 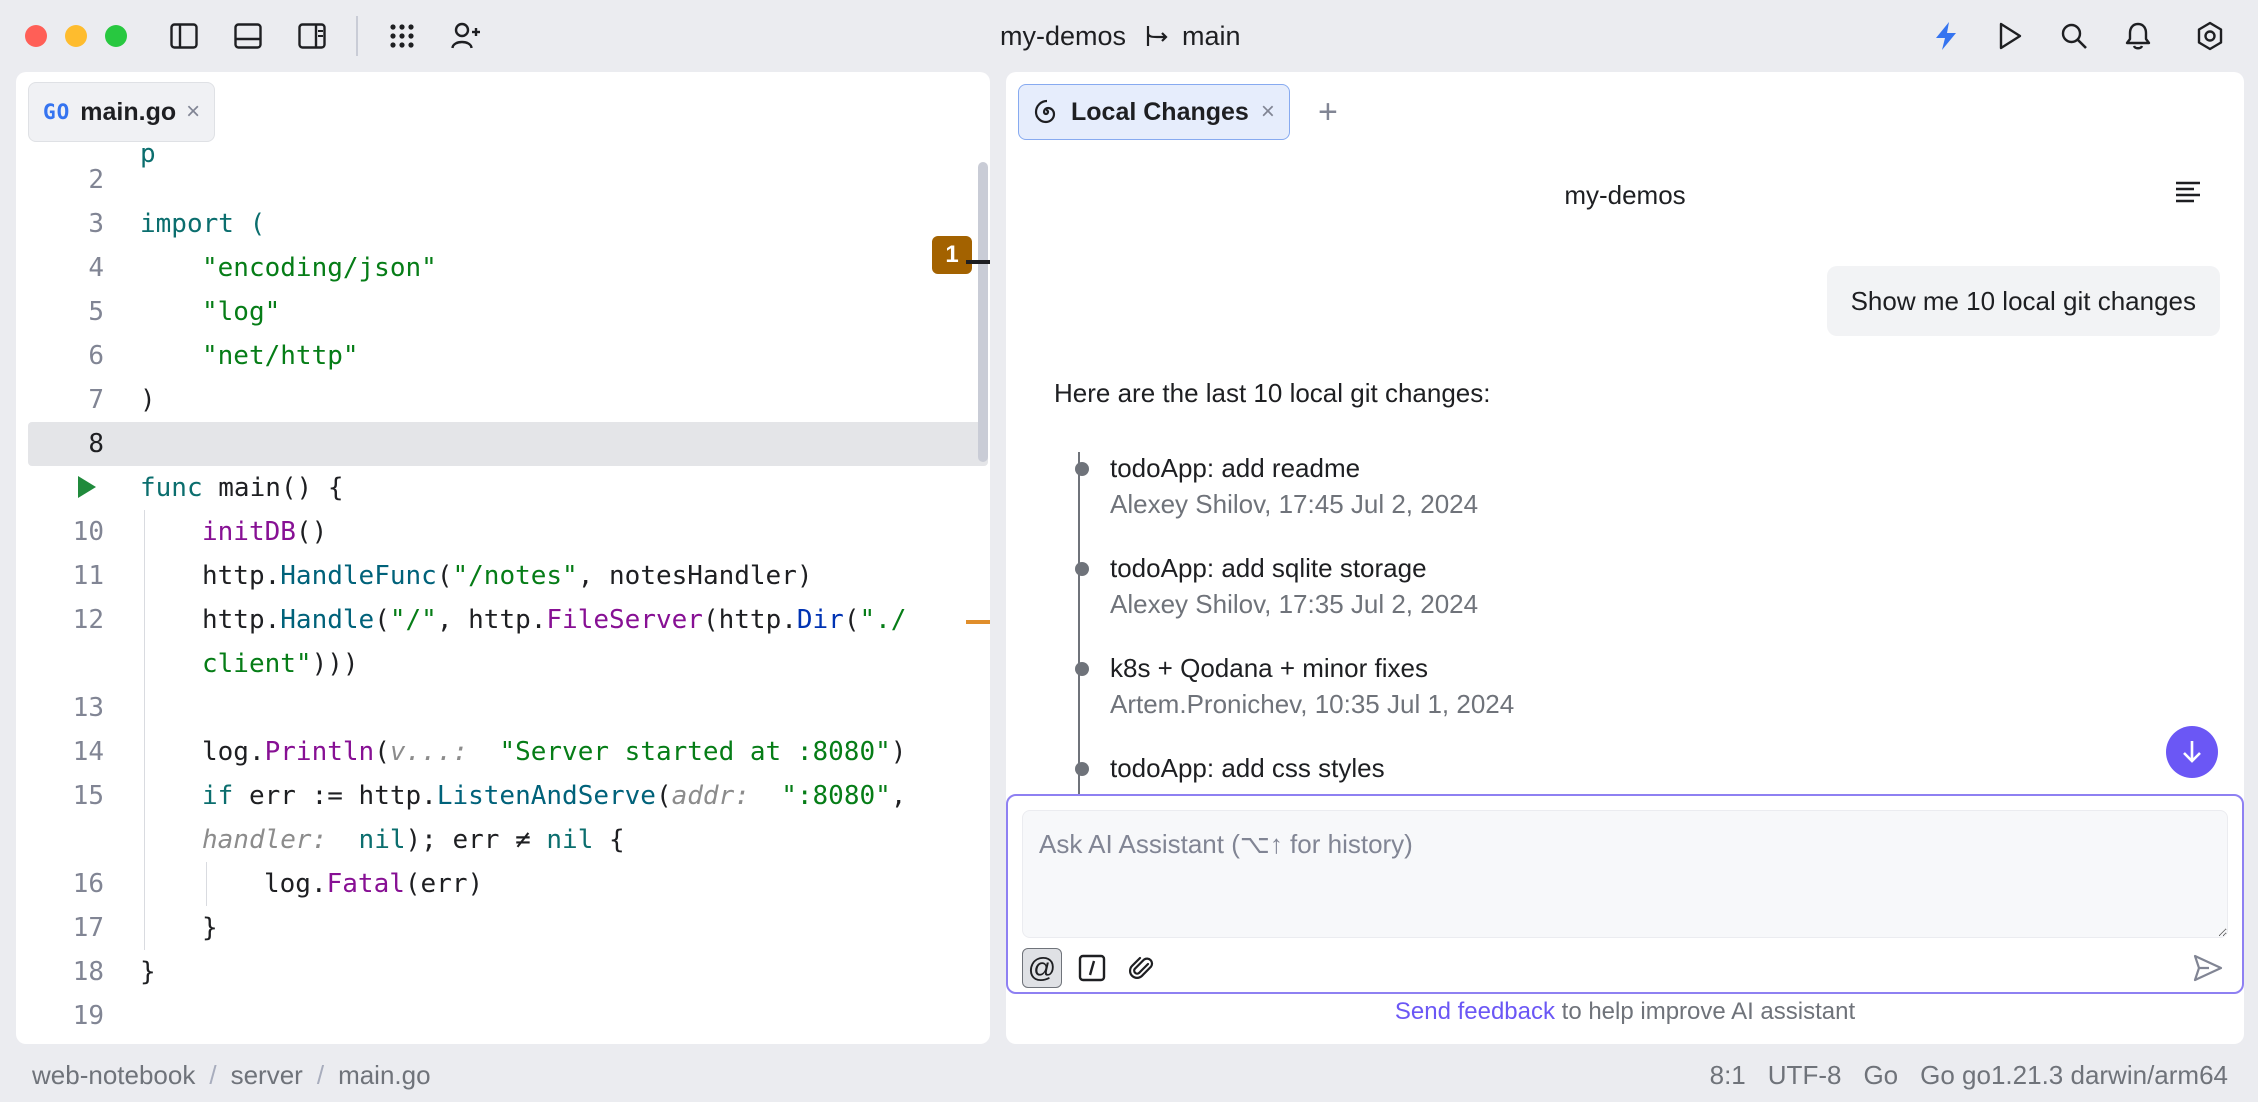 I want to click on minimize-window-button, so click(x=76, y=36).